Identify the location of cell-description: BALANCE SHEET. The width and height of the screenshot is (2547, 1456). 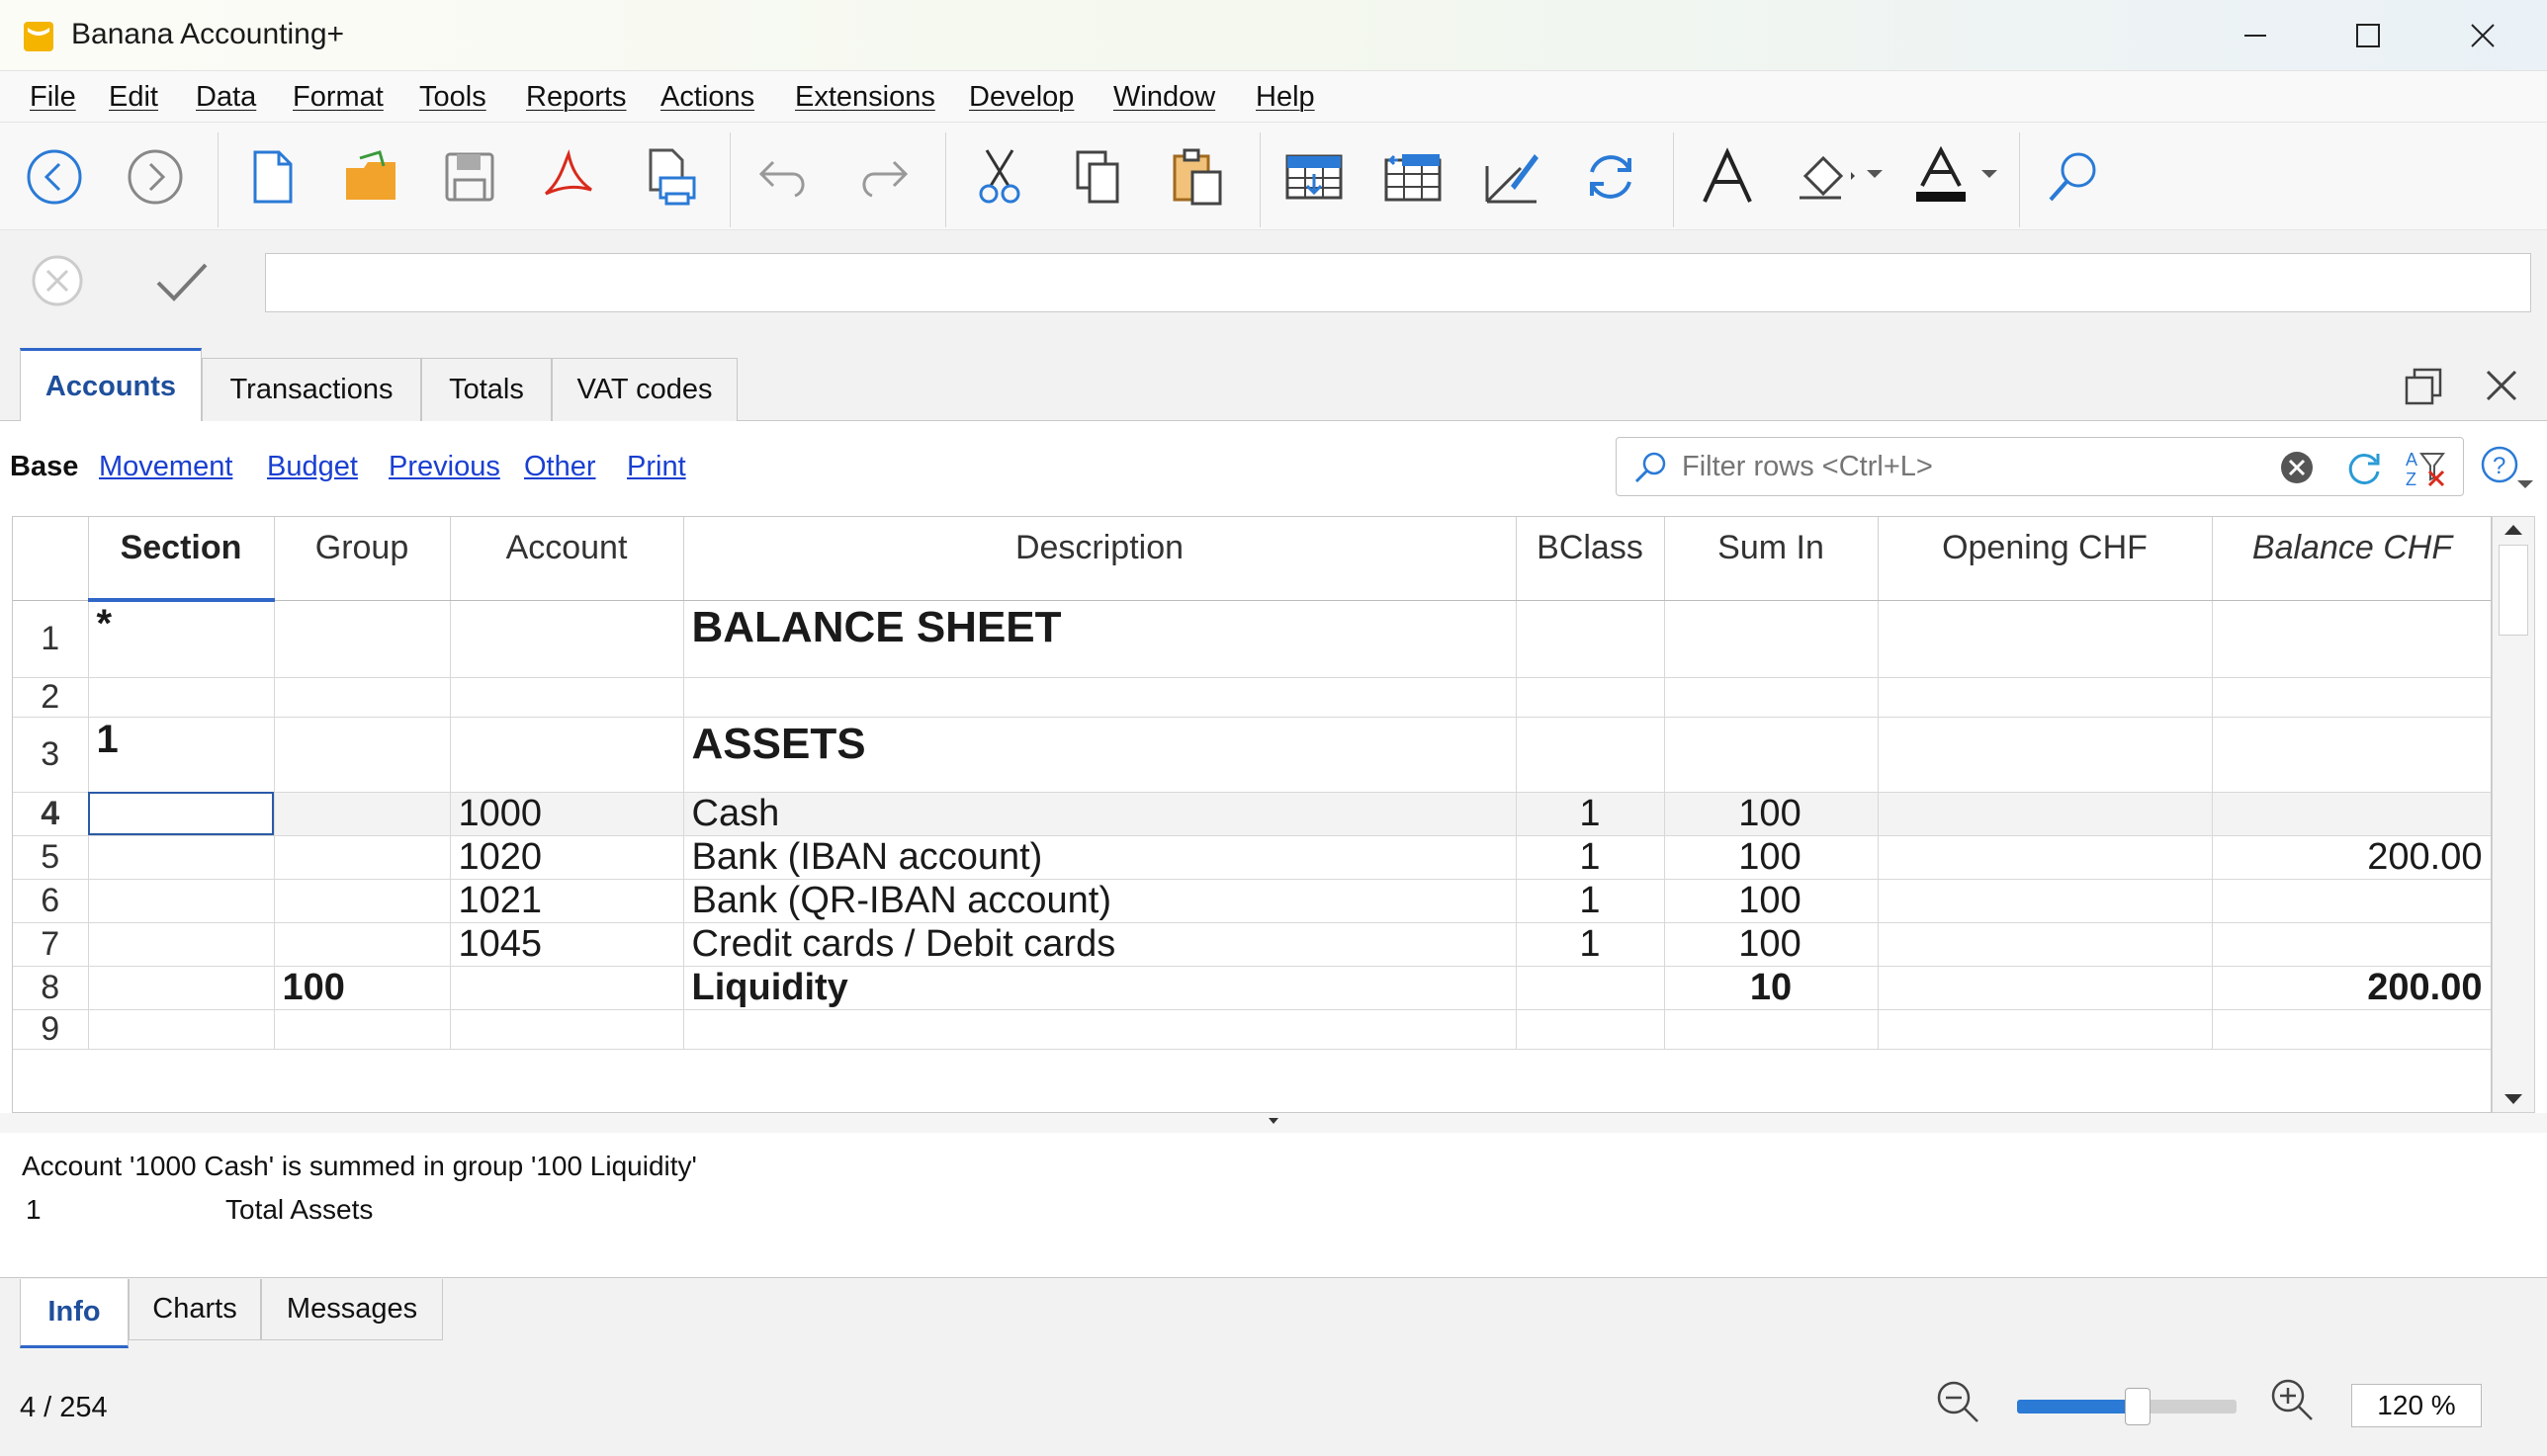
(1100, 639).